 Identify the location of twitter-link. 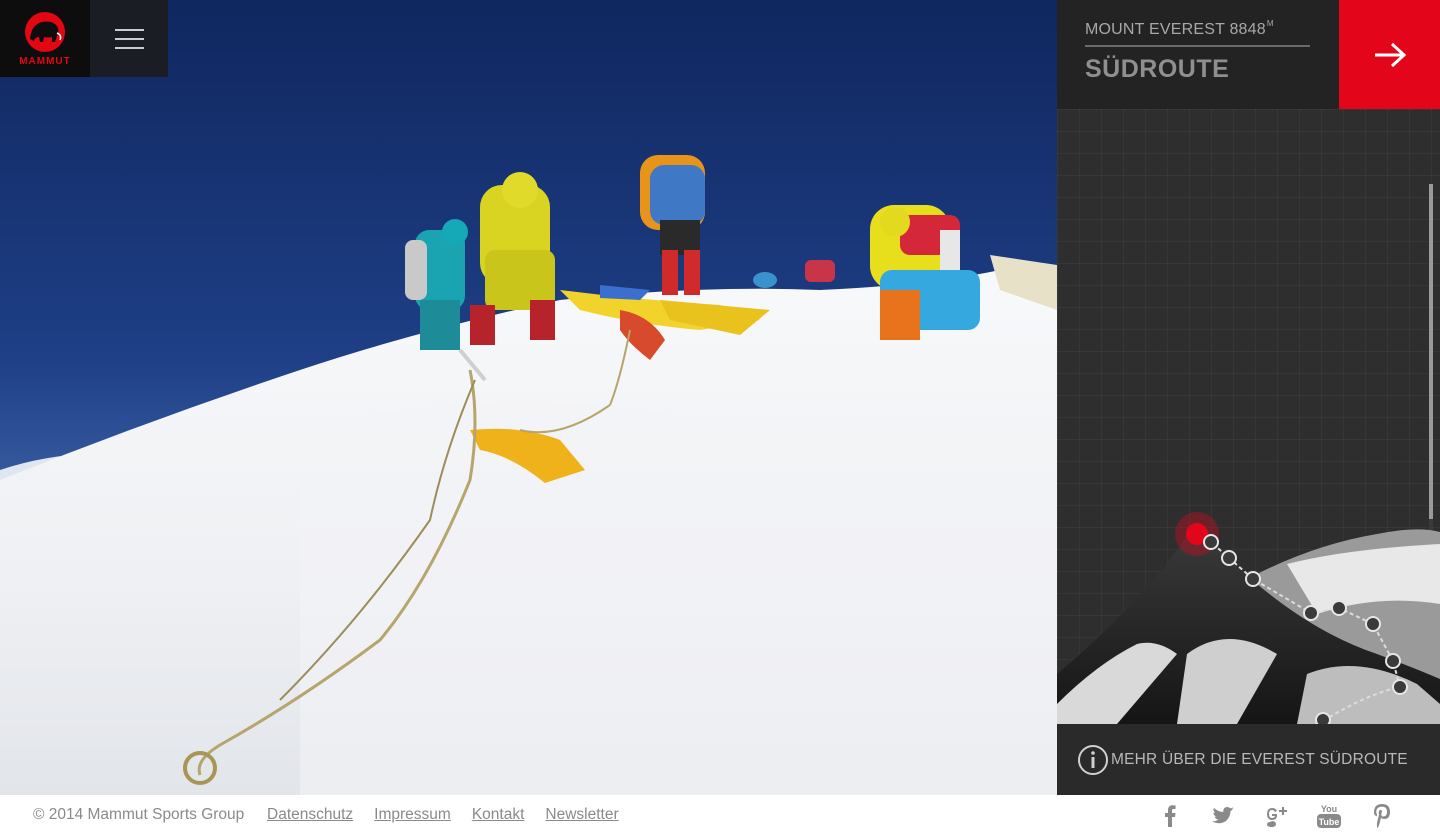
(1222, 816).